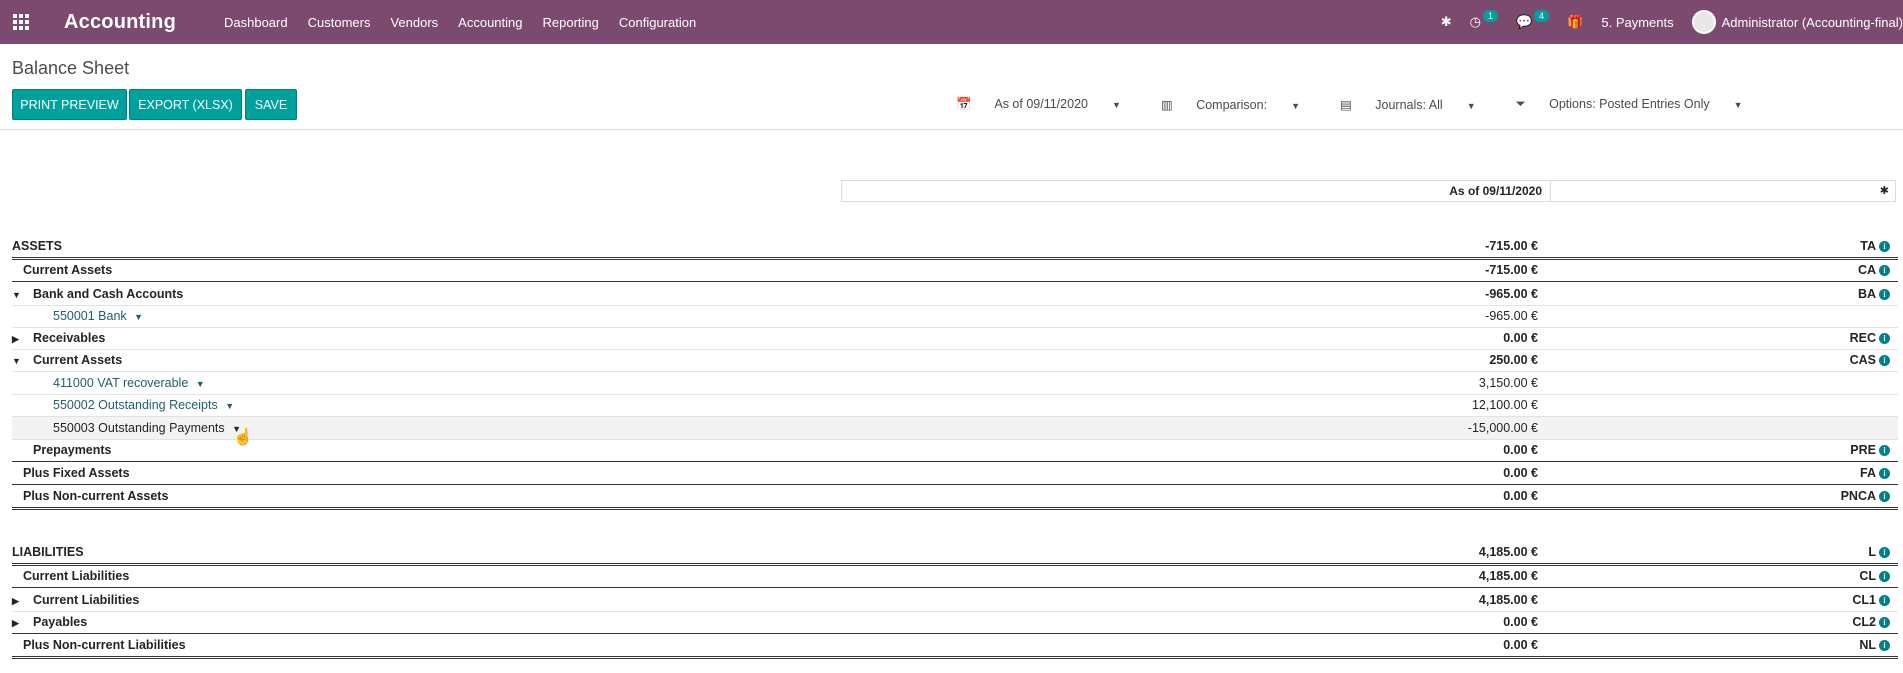 Image resolution: width=1903 pixels, height=673 pixels. I want to click on report-row-bank-cash: ▼ Bank and Cash Accounts -965.00 € BA i, so click(955, 294).